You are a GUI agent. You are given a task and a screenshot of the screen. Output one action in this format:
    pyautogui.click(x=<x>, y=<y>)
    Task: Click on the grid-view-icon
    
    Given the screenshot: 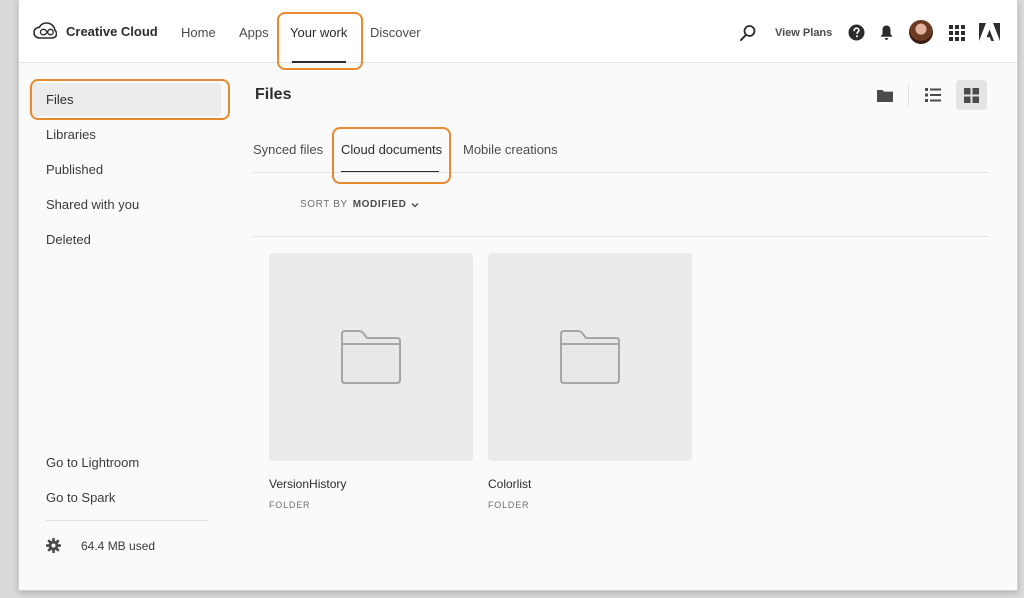 What is the action you would take?
    pyautogui.click(x=971, y=95)
    